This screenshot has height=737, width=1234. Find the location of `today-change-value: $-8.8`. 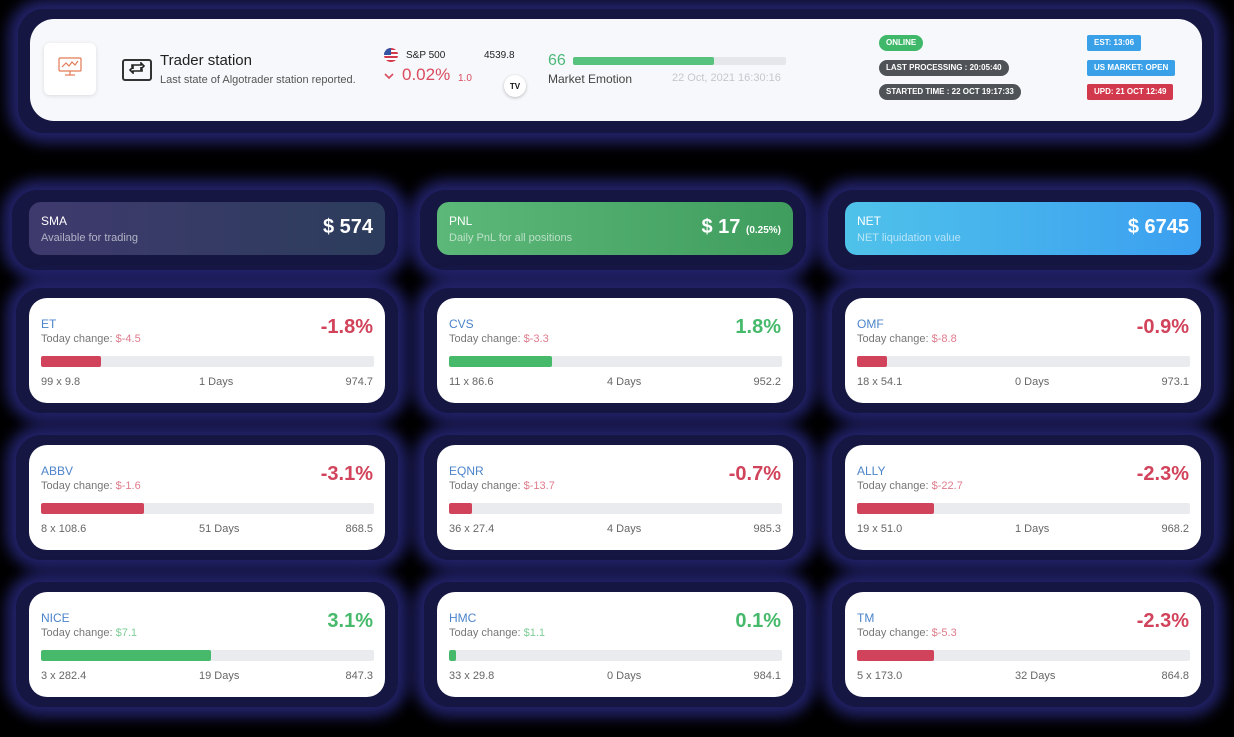

today-change-value: $-8.8 is located at coordinates (944, 339).